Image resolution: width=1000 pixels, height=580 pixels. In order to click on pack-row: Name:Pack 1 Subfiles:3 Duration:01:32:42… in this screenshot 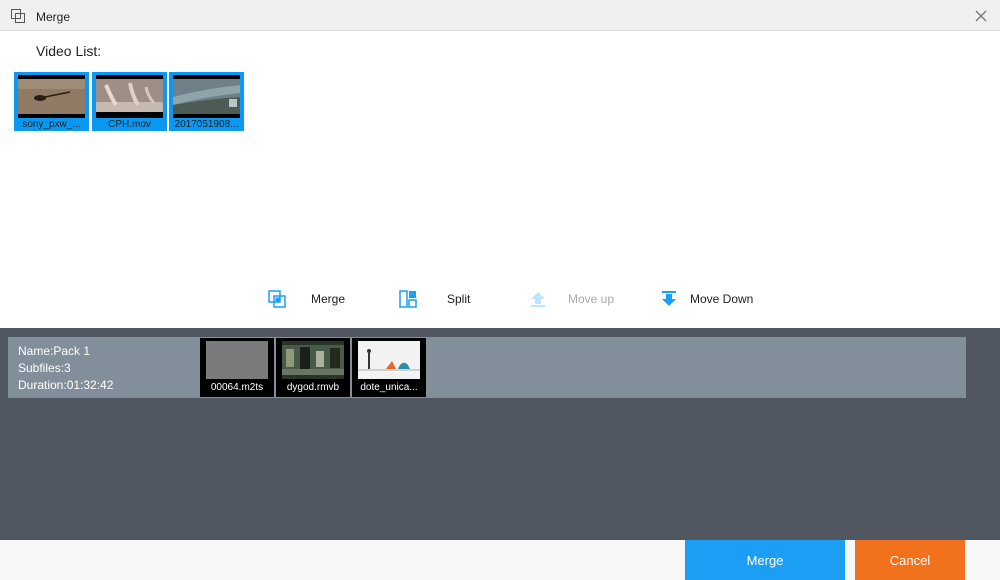, I will do `click(487, 367)`.